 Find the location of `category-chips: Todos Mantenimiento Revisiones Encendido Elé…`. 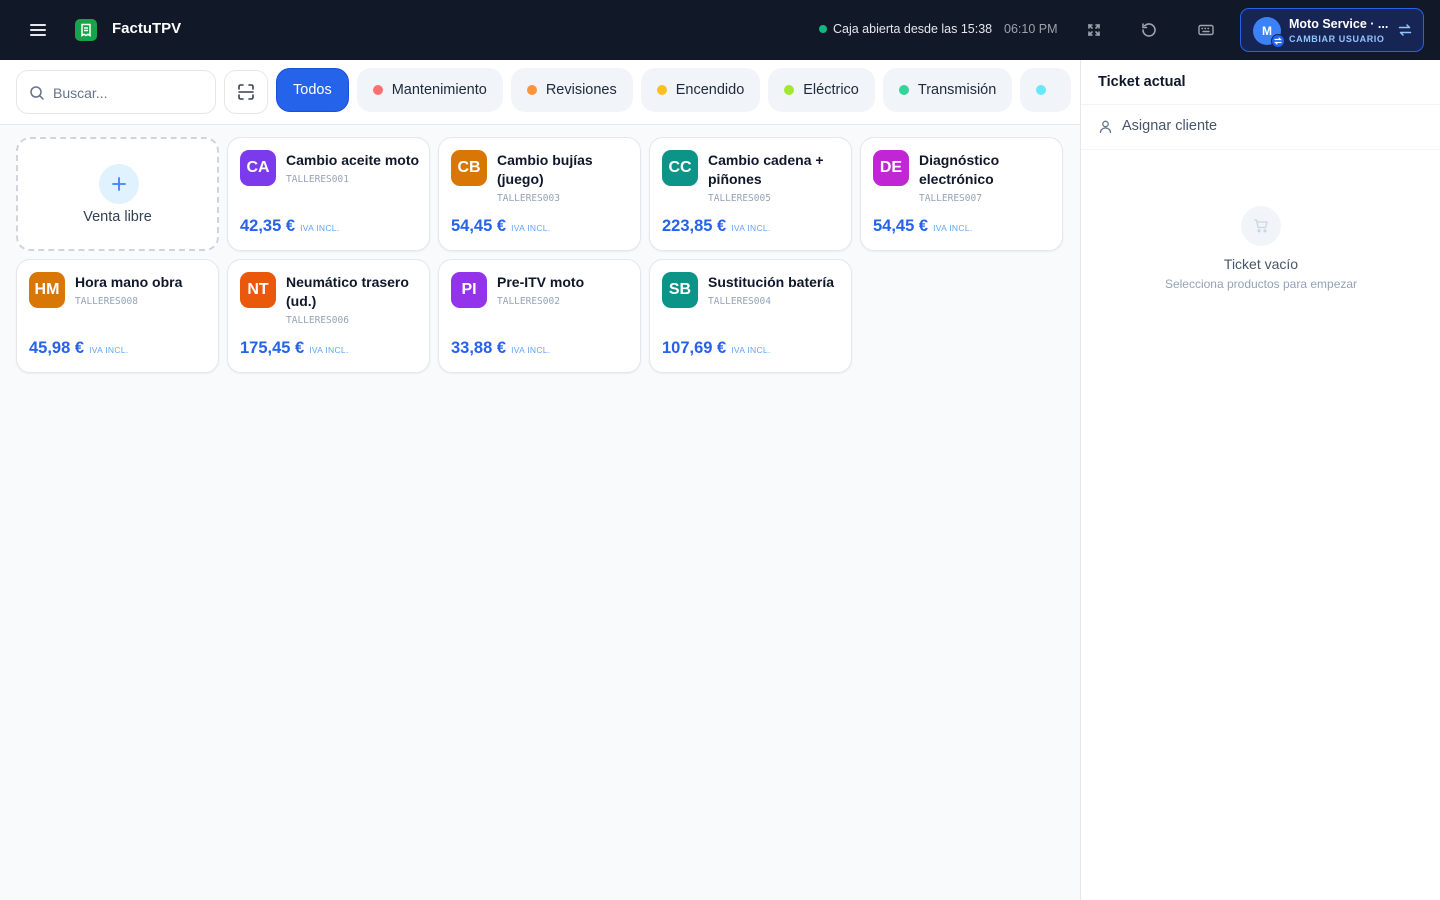

category-chips: Todos Mantenimiento Revisiones Encendido Elé… is located at coordinates (674, 90).